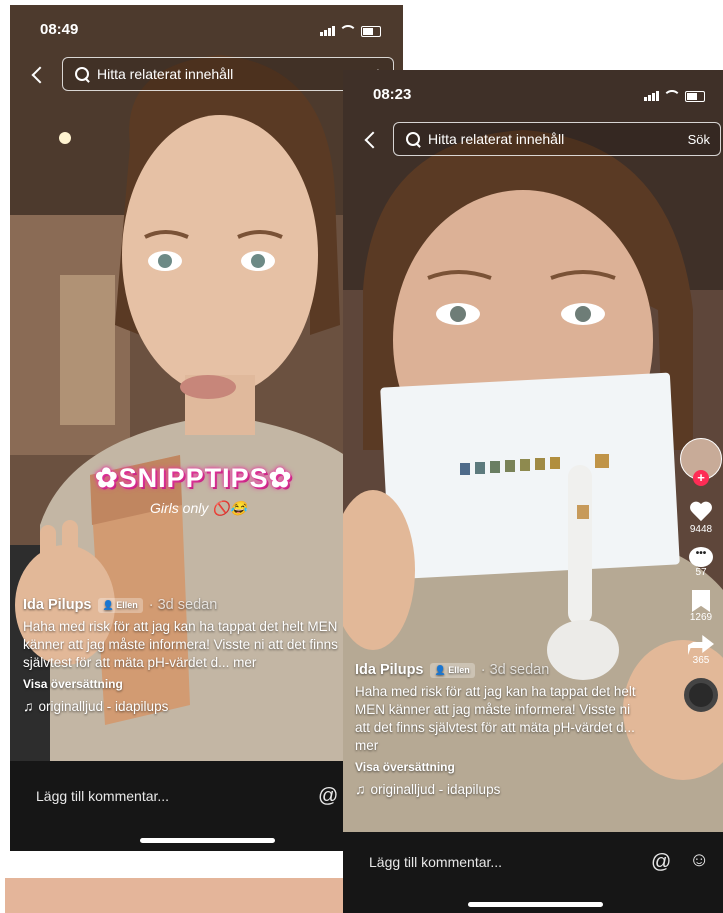 The image size is (723, 913). Describe the element at coordinates (701, 645) in the screenshot. I see `share-arrow-icon` at that location.